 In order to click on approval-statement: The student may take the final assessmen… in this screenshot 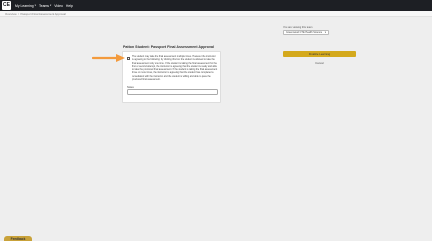, I will do `click(175, 68)`.